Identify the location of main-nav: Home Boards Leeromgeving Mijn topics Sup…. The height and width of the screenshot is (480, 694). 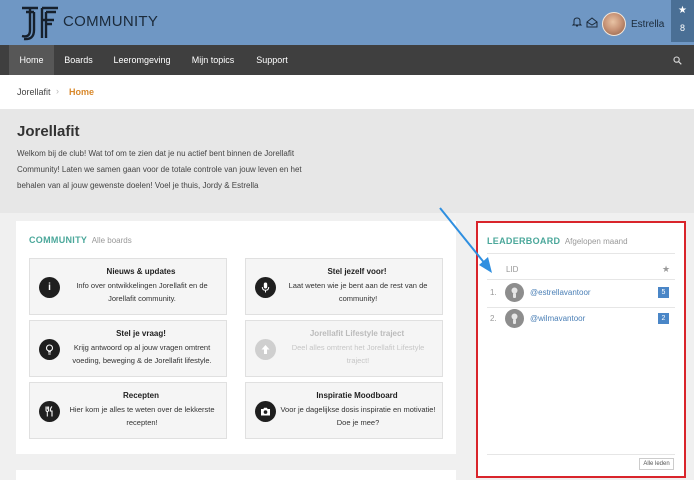
(347, 60).